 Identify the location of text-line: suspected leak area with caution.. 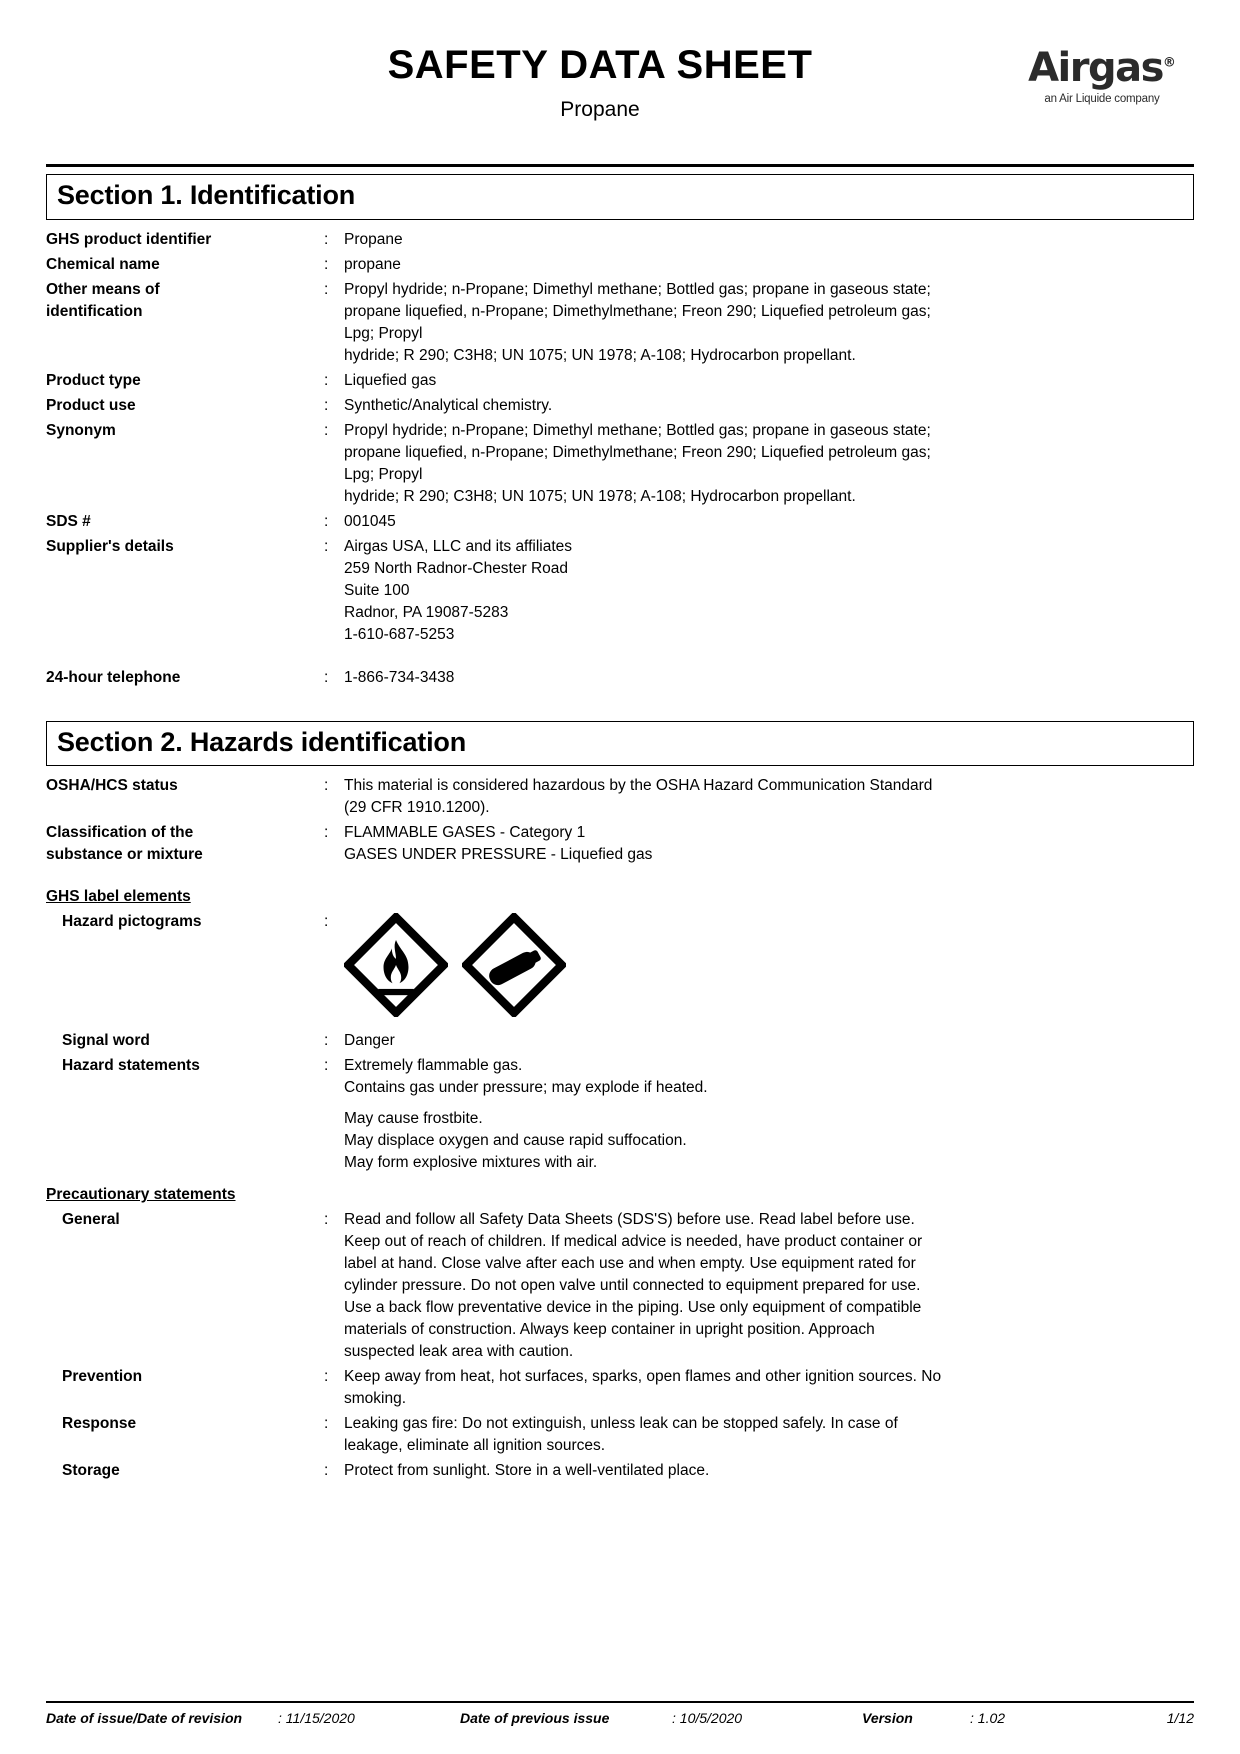
(459, 1352).